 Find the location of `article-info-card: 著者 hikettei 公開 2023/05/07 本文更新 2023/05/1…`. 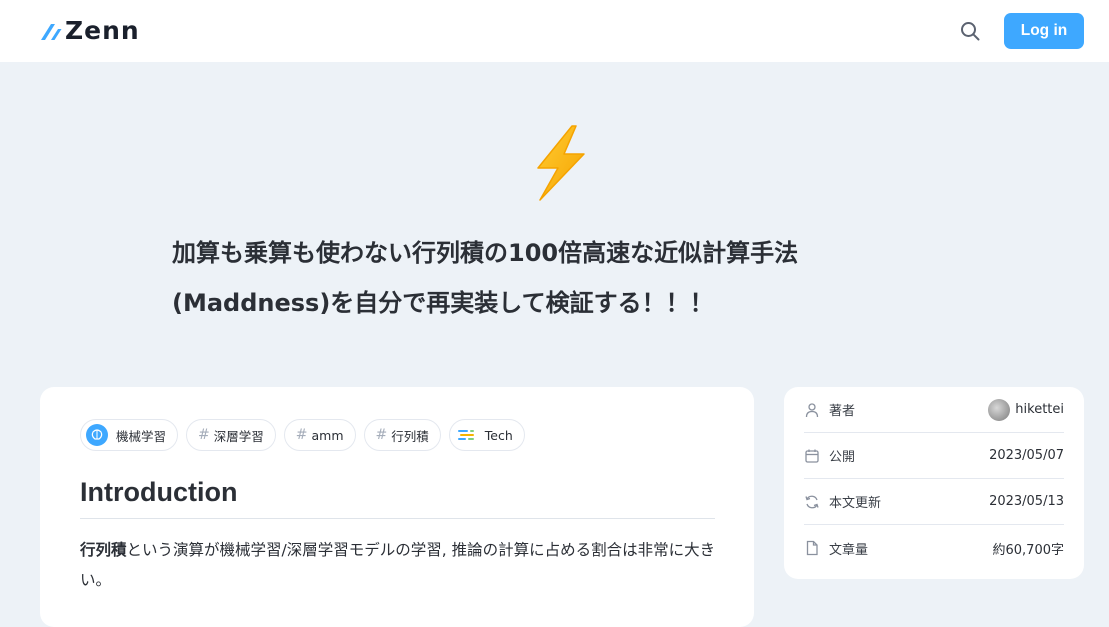

article-info-card: 著者 hikettei 公開 2023/05/07 本文更新 2023/05/1… is located at coordinates (934, 483).